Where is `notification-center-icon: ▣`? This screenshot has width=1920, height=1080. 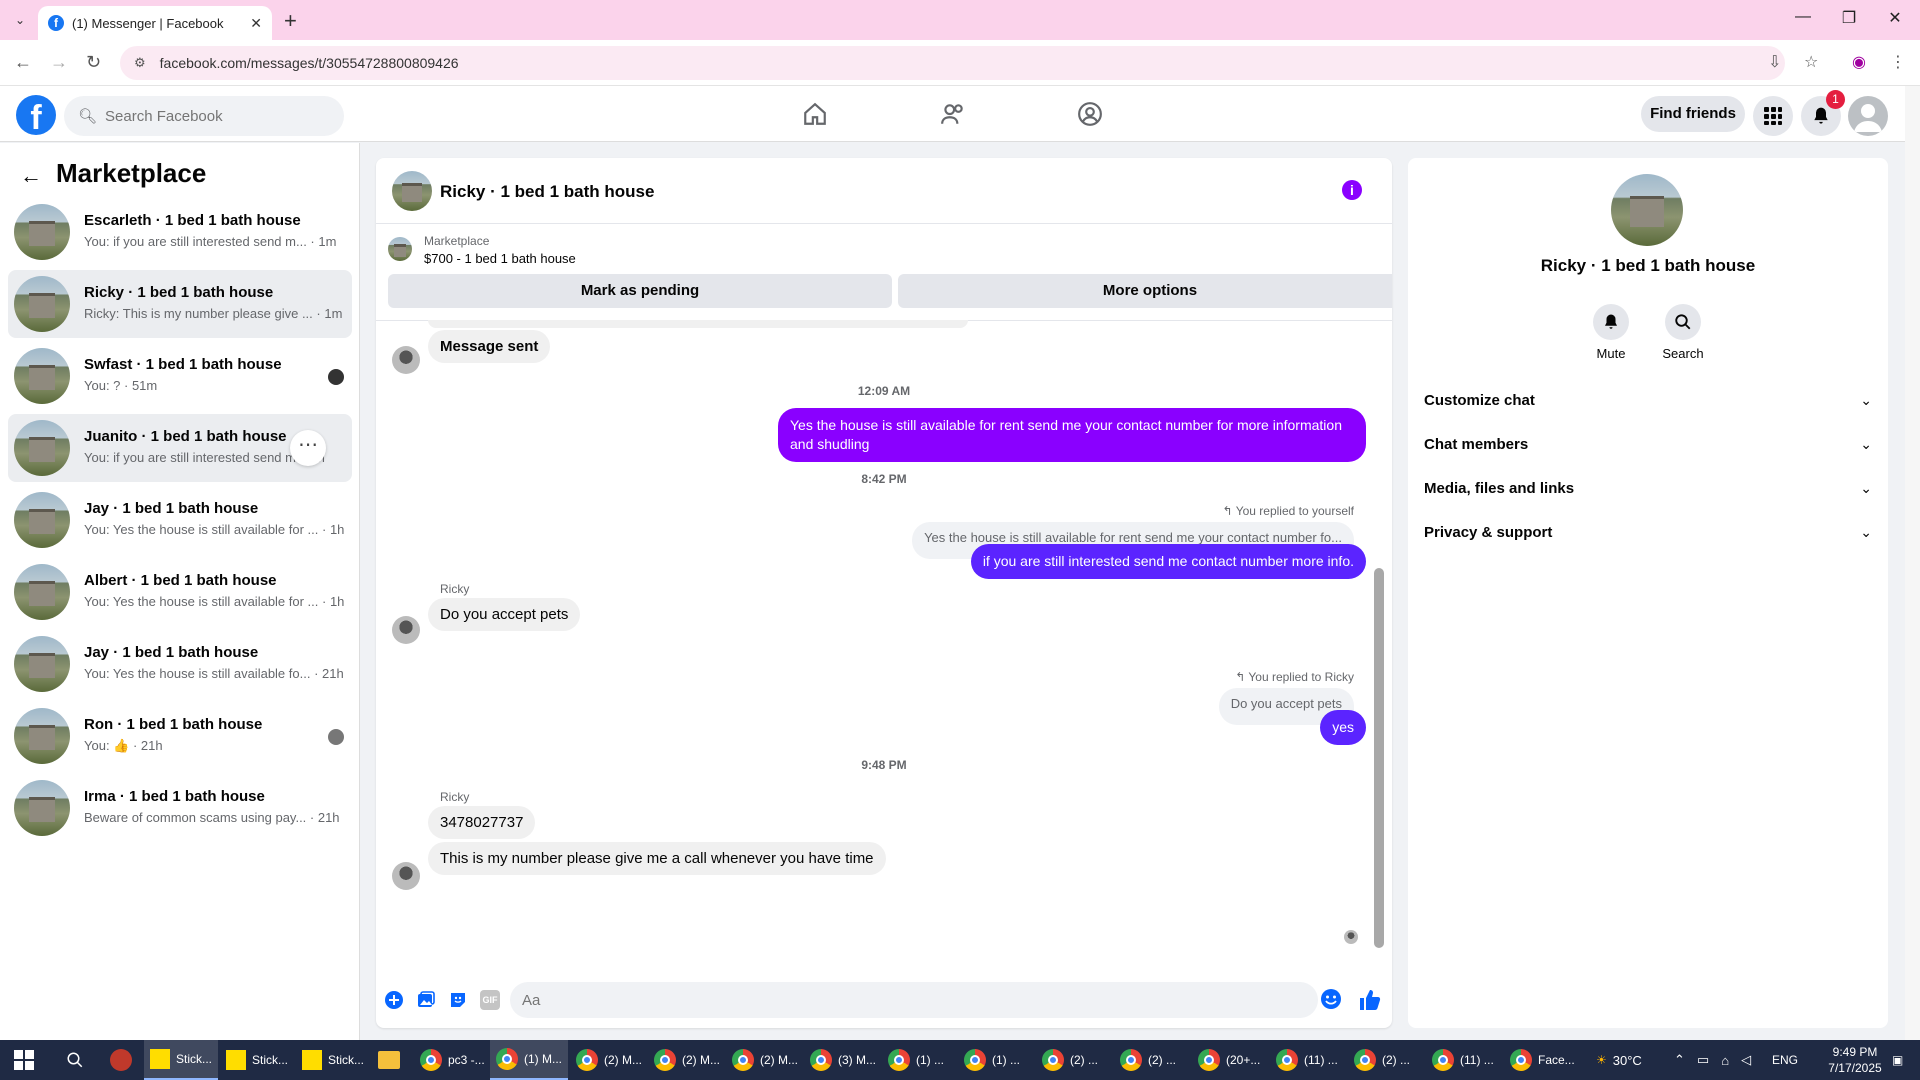 notification-center-icon: ▣ is located at coordinates (1897, 1060).